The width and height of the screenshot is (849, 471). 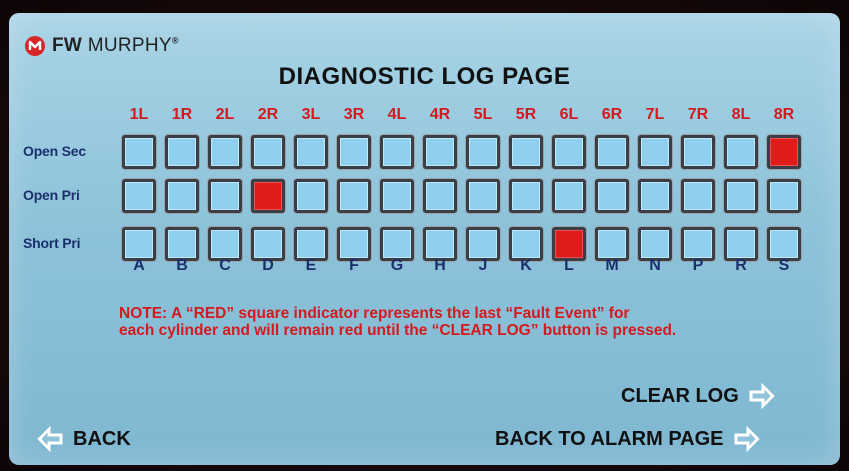 I want to click on row-label-open-sec: Open Sec, so click(x=54, y=151).